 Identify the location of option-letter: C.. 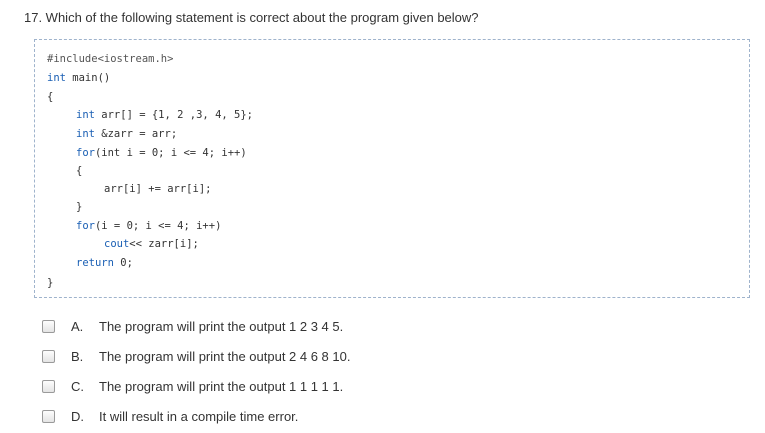
(77, 386).